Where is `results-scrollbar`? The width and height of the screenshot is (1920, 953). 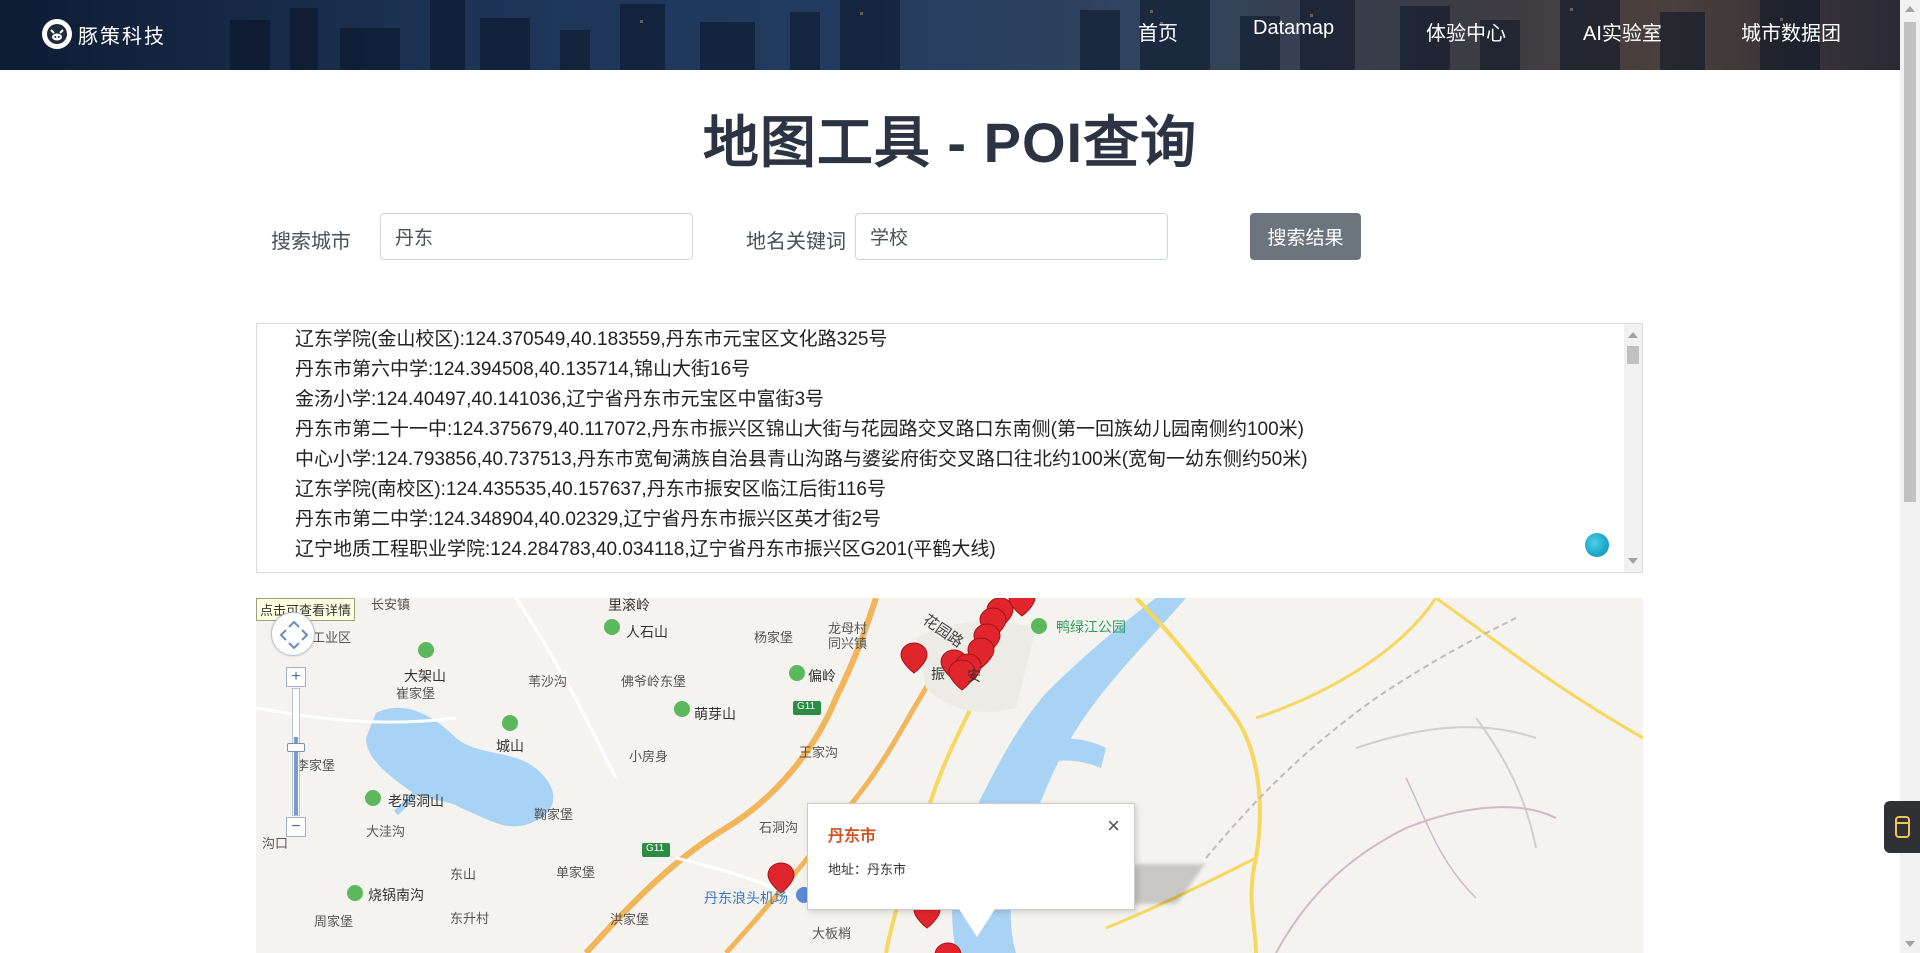 results-scrollbar is located at coordinates (1633, 448).